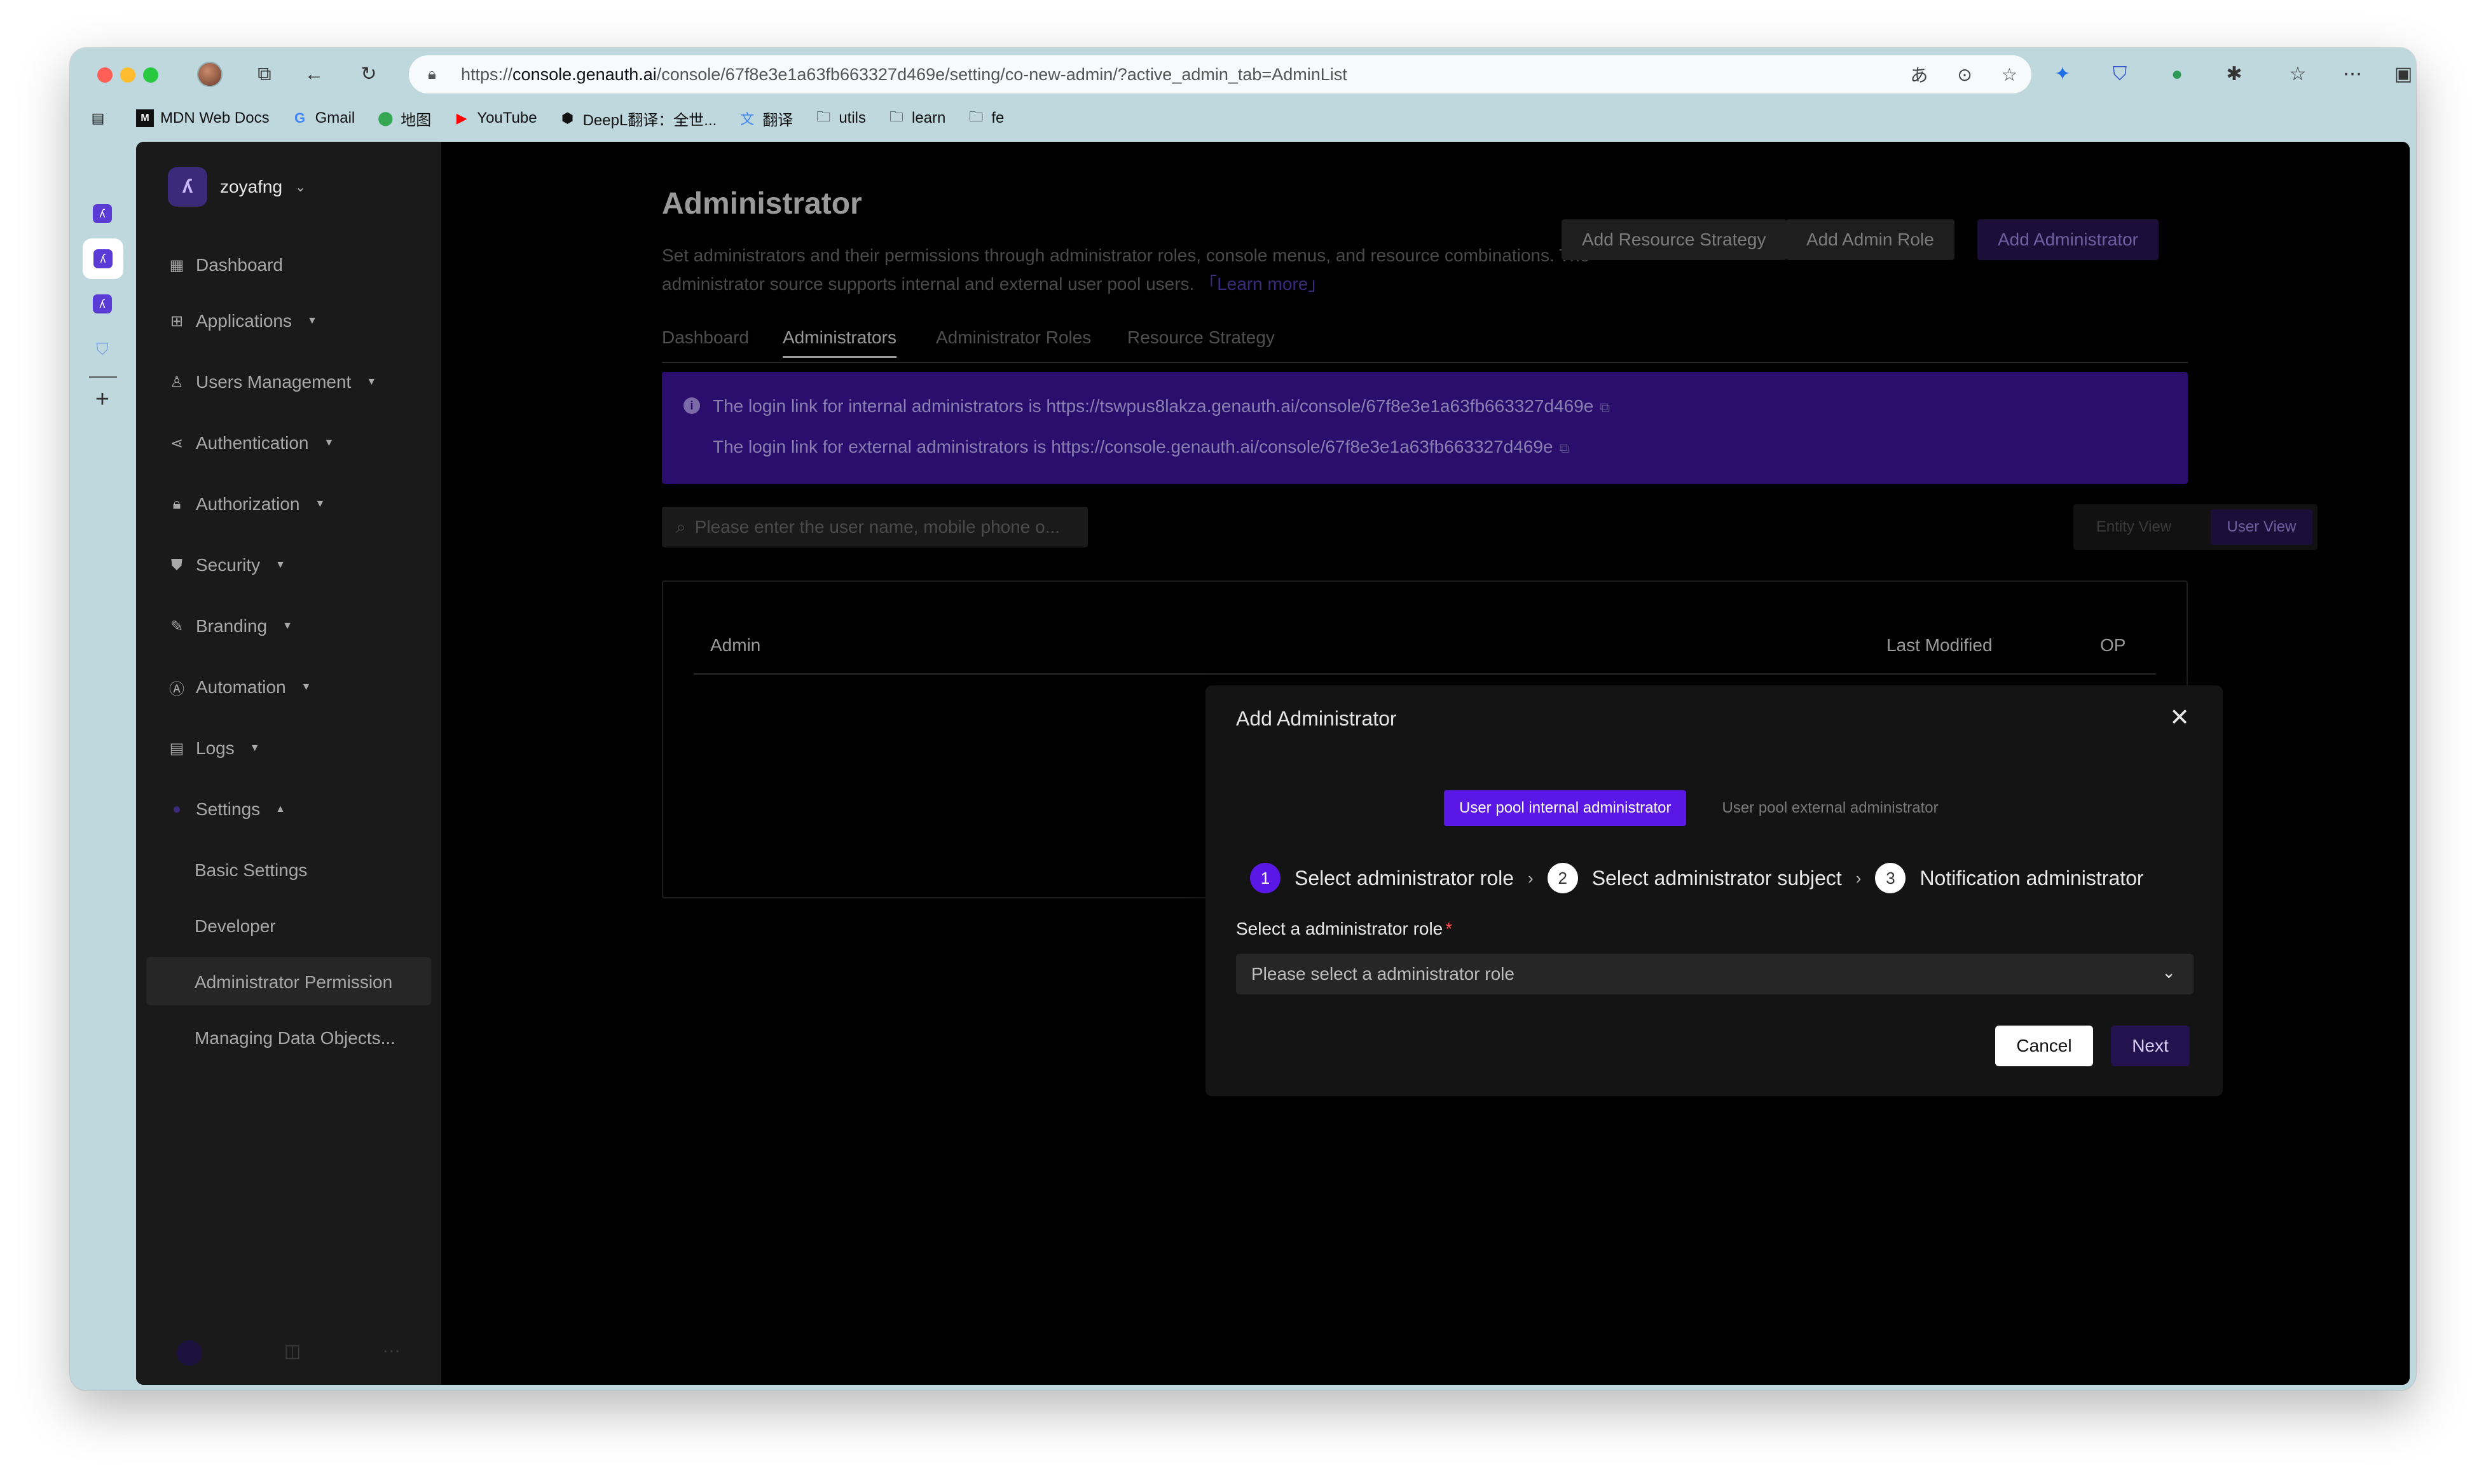 Image resolution: width=2486 pixels, height=1484 pixels. What do you see at coordinates (105, 75) in the screenshot?
I see `close-window-button` at bounding box center [105, 75].